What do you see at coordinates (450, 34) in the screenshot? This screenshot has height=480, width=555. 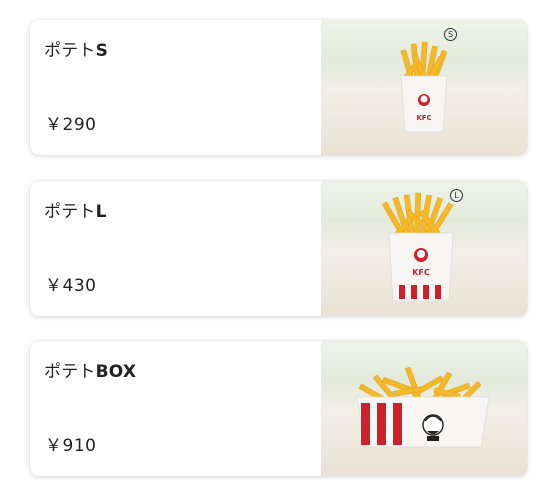 I see `size-s-badge: S` at bounding box center [450, 34].